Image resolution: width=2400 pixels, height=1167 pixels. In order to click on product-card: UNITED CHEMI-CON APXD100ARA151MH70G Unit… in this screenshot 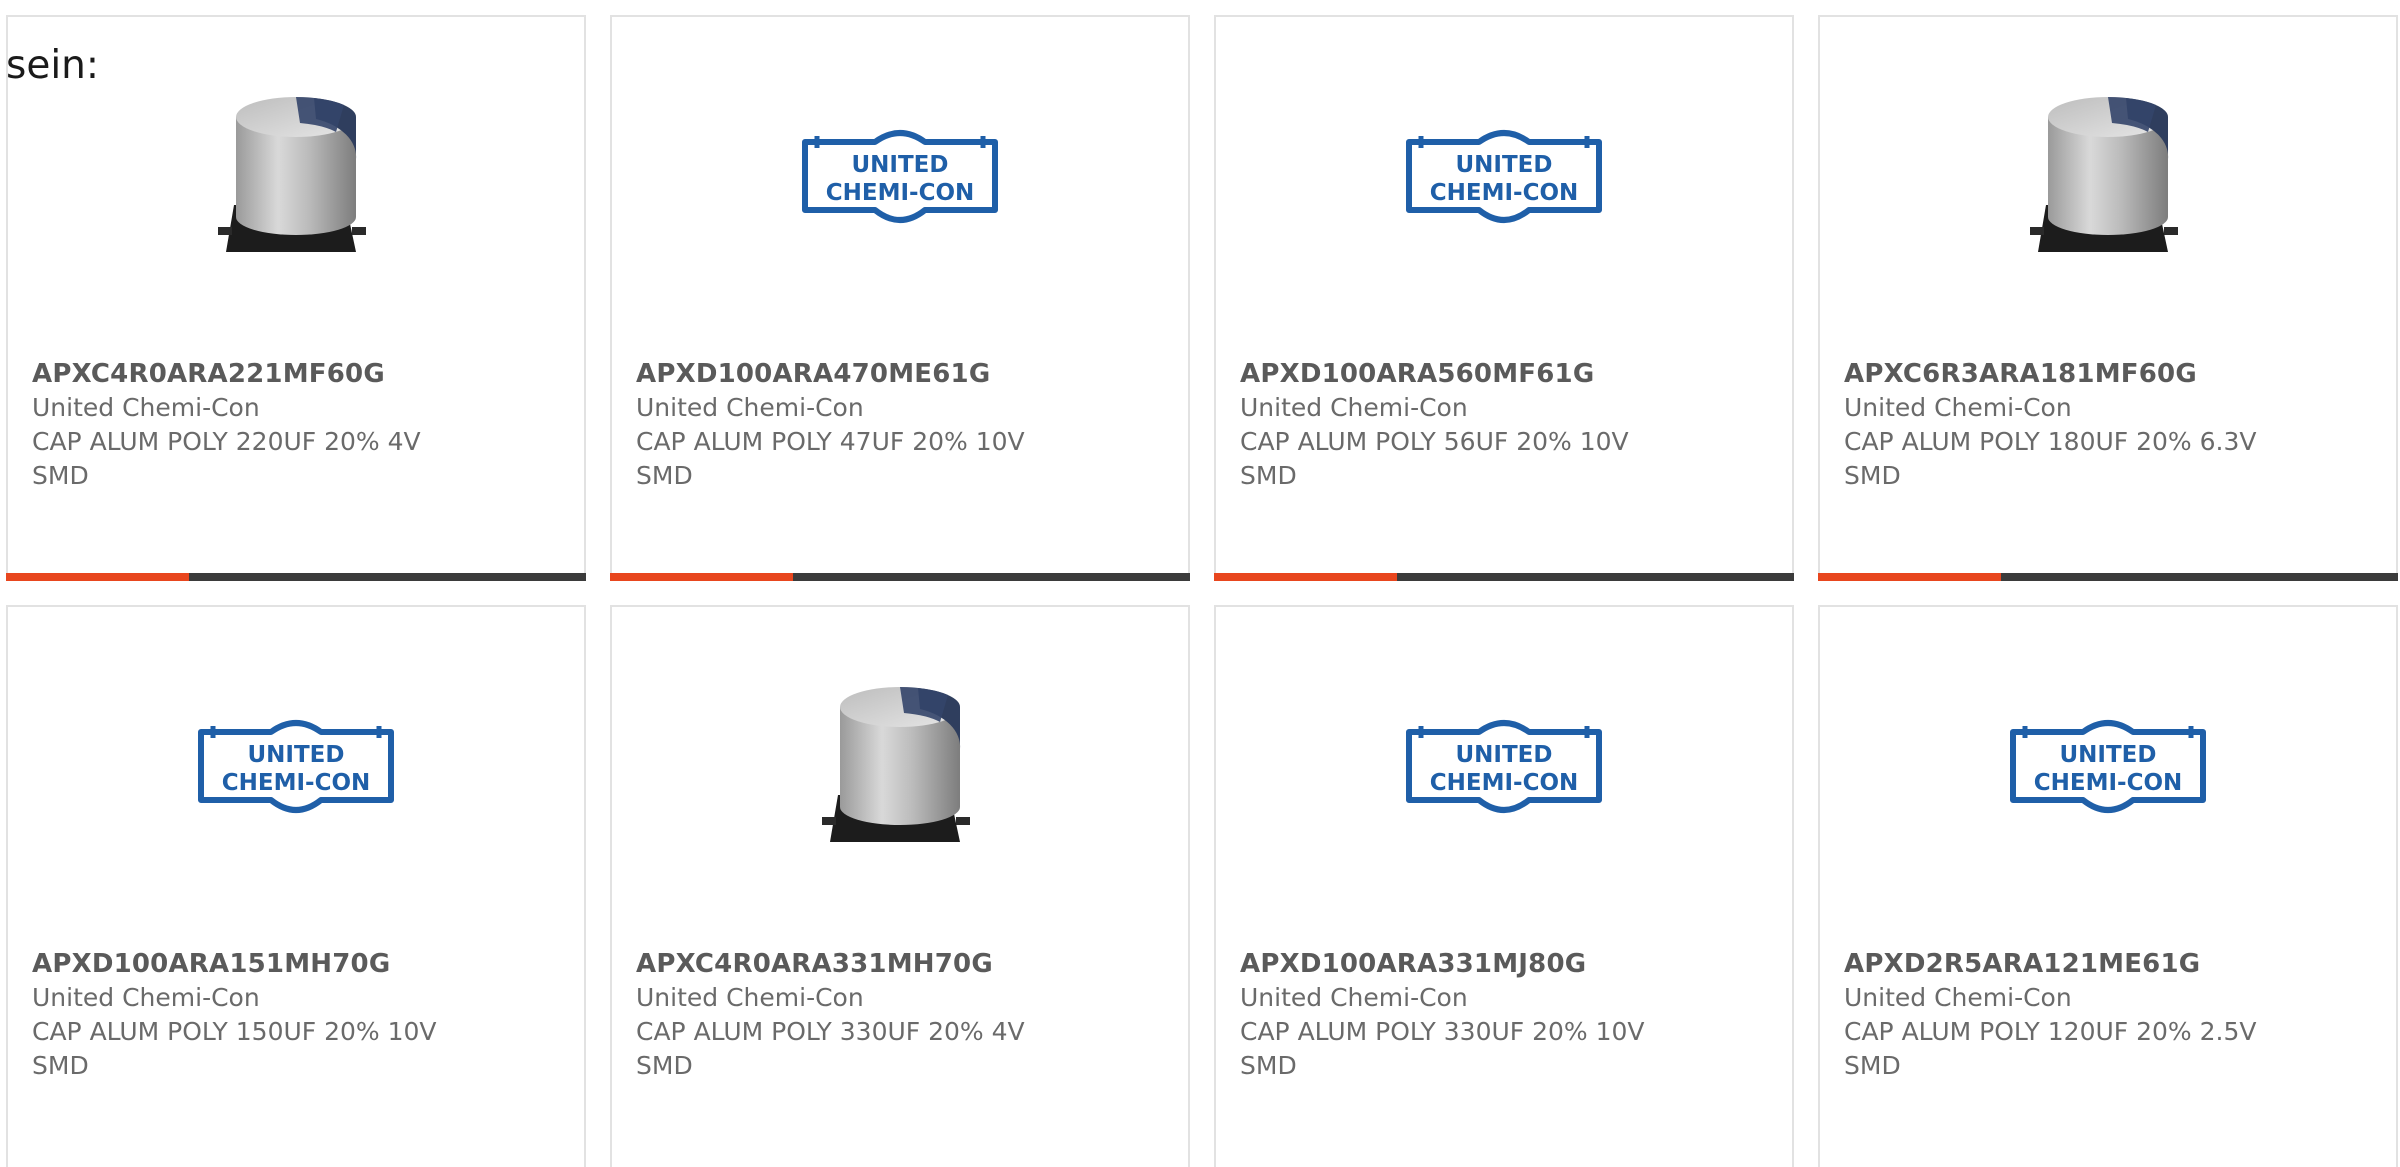, I will do `click(296, 886)`.